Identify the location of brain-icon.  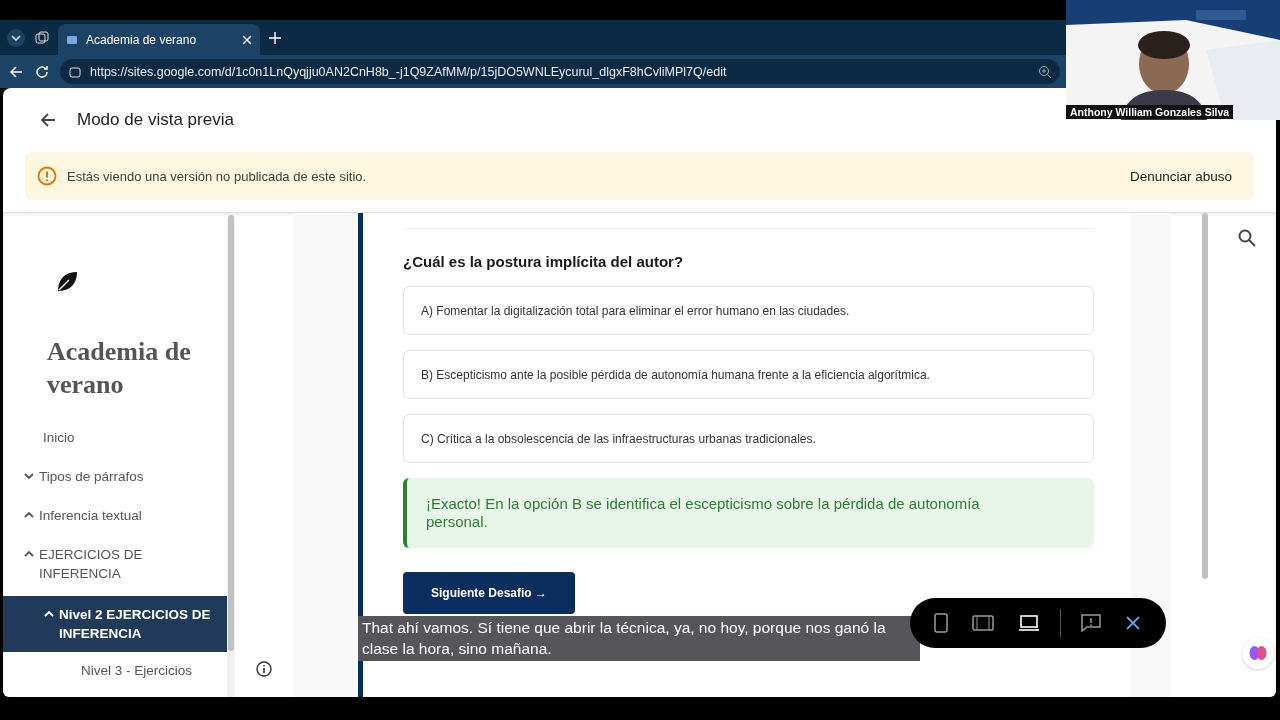
(1258, 653).